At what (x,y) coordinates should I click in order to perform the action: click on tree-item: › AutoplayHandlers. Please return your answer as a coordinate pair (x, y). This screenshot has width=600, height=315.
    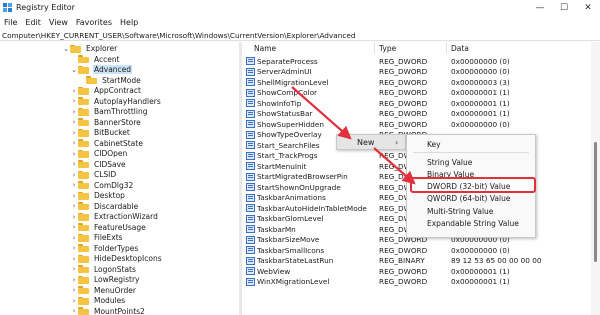
    Looking at the image, I should click on (116, 101).